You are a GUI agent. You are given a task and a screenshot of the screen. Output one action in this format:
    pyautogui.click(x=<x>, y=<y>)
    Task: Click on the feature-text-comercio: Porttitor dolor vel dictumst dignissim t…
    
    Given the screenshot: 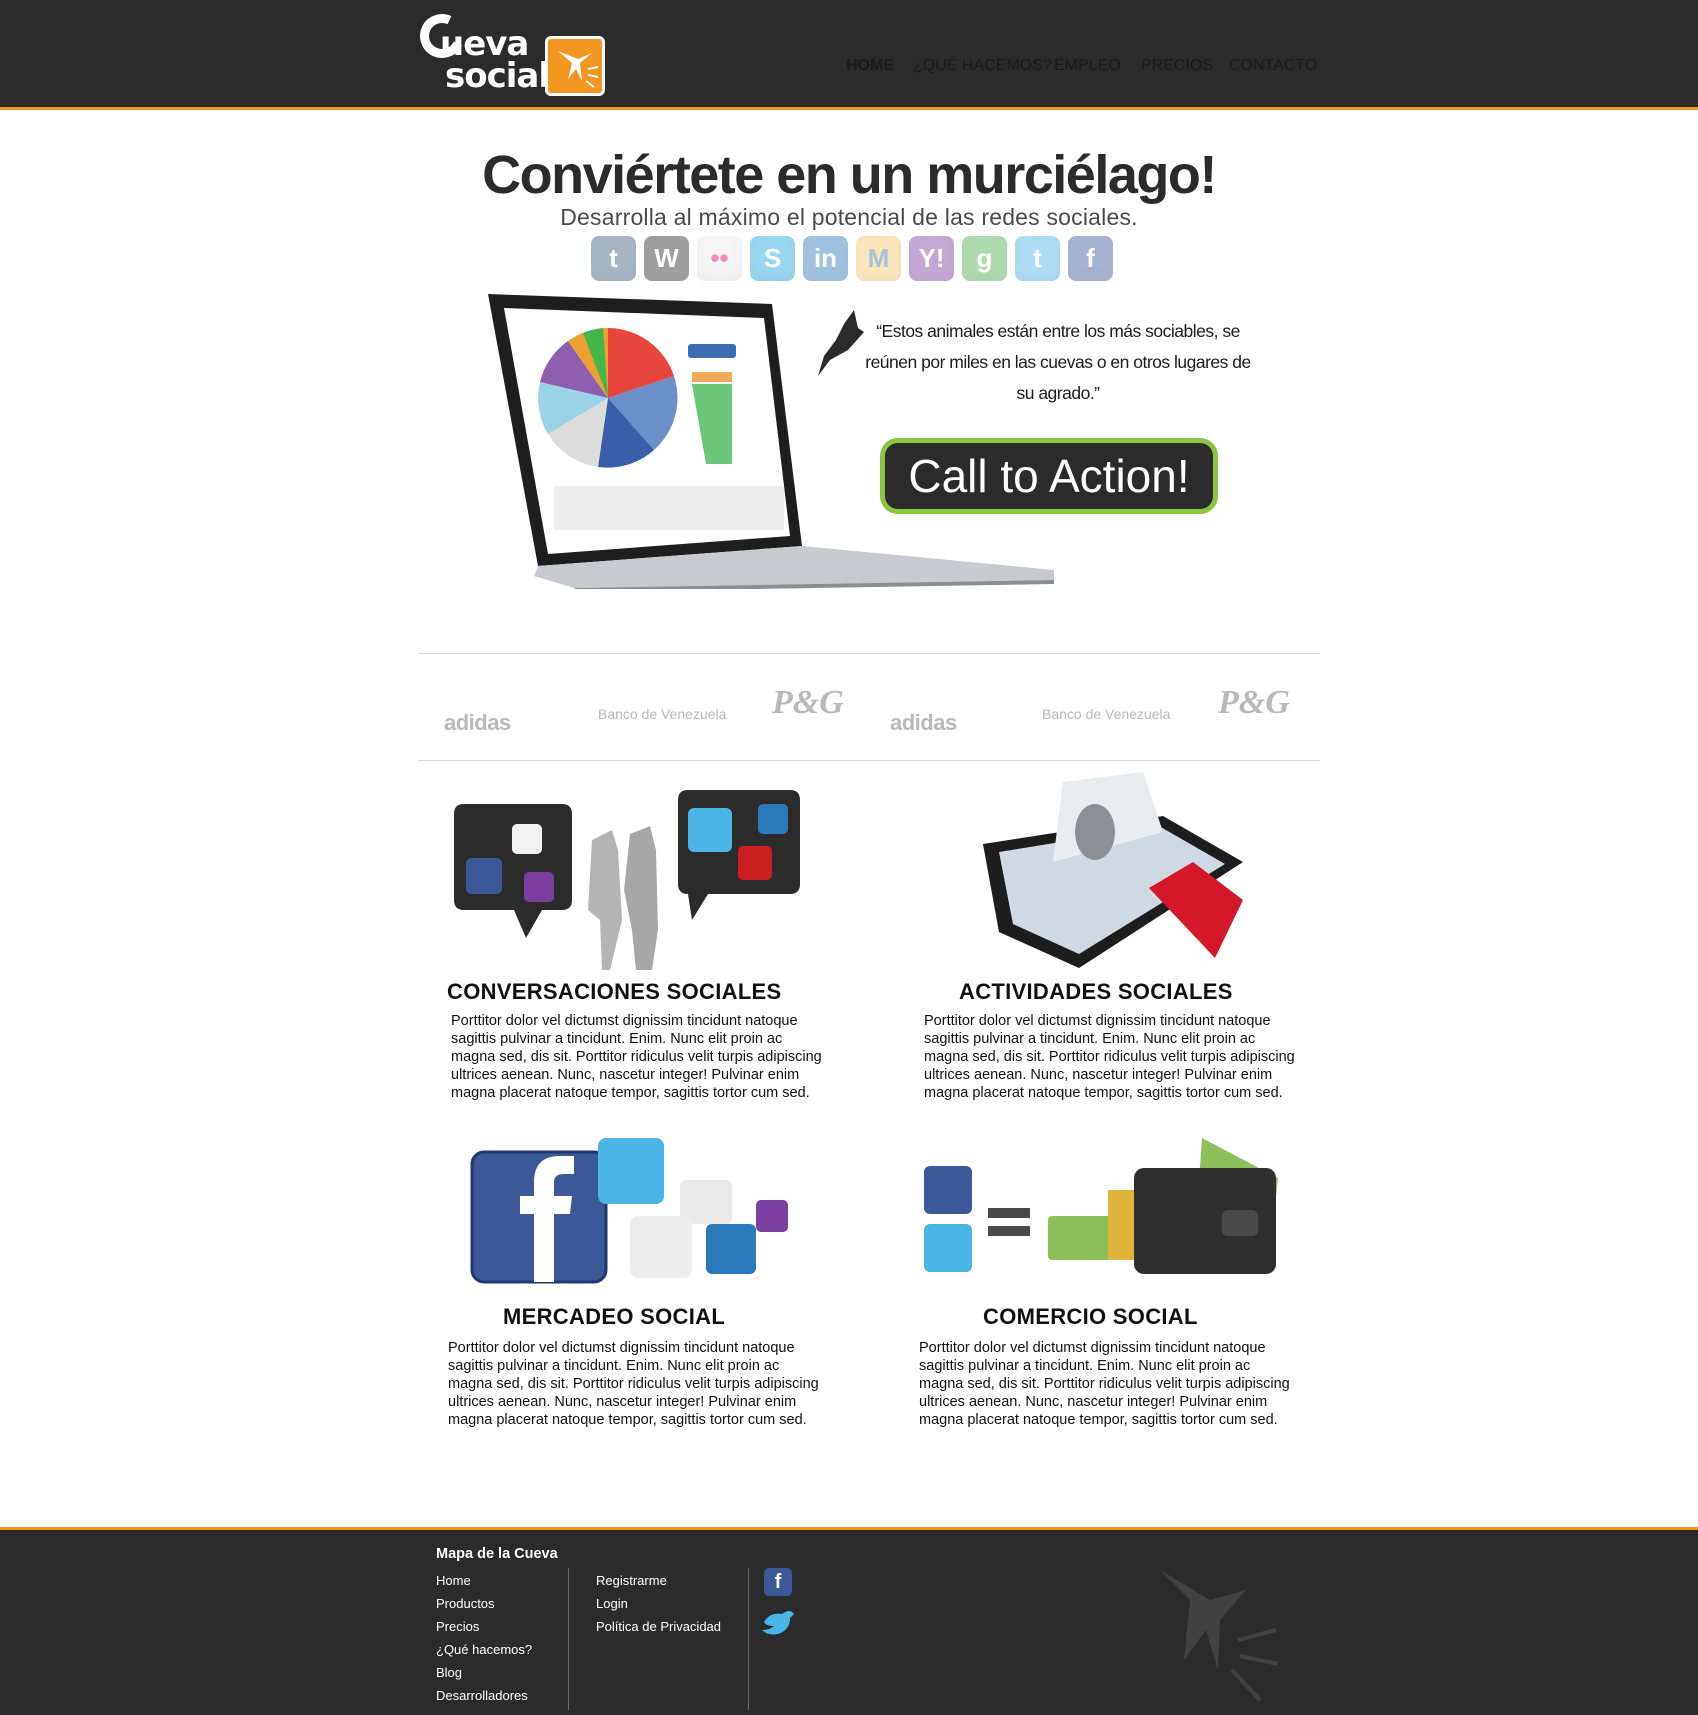 What is the action you would take?
    pyautogui.click(x=1104, y=1384)
    